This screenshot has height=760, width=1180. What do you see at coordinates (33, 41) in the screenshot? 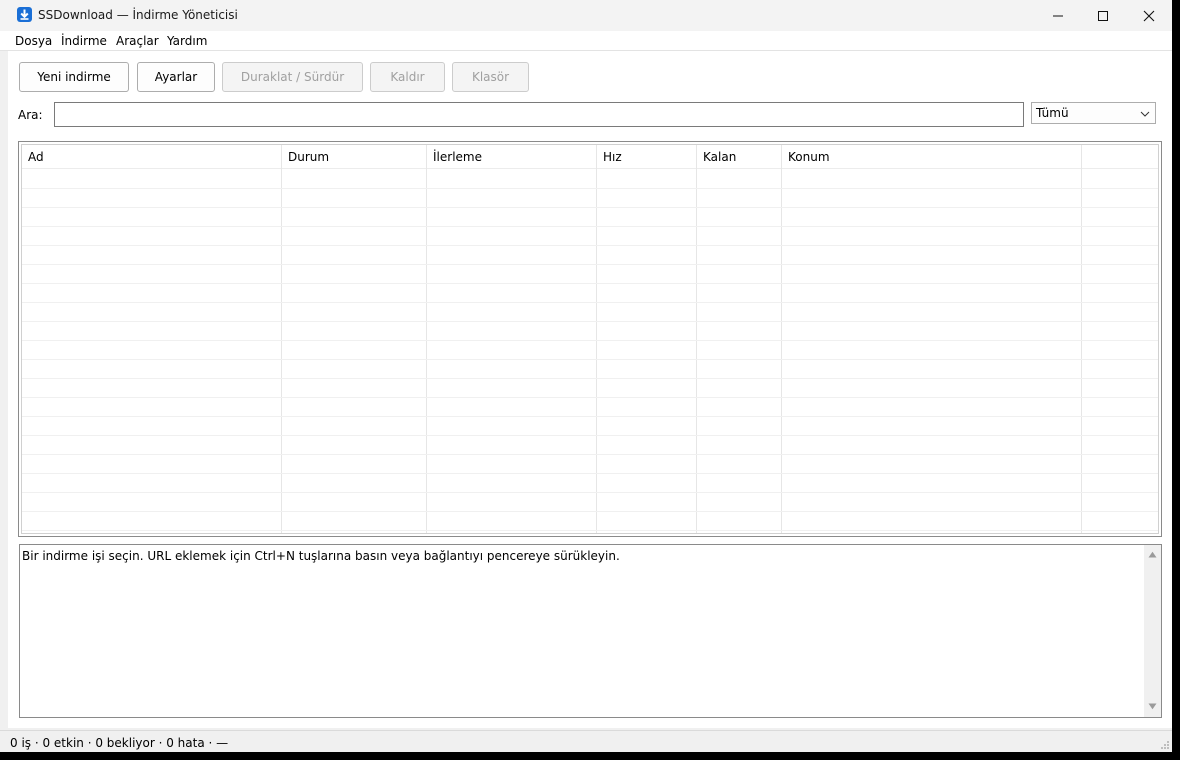
I see `menu-file: Dosya` at bounding box center [33, 41].